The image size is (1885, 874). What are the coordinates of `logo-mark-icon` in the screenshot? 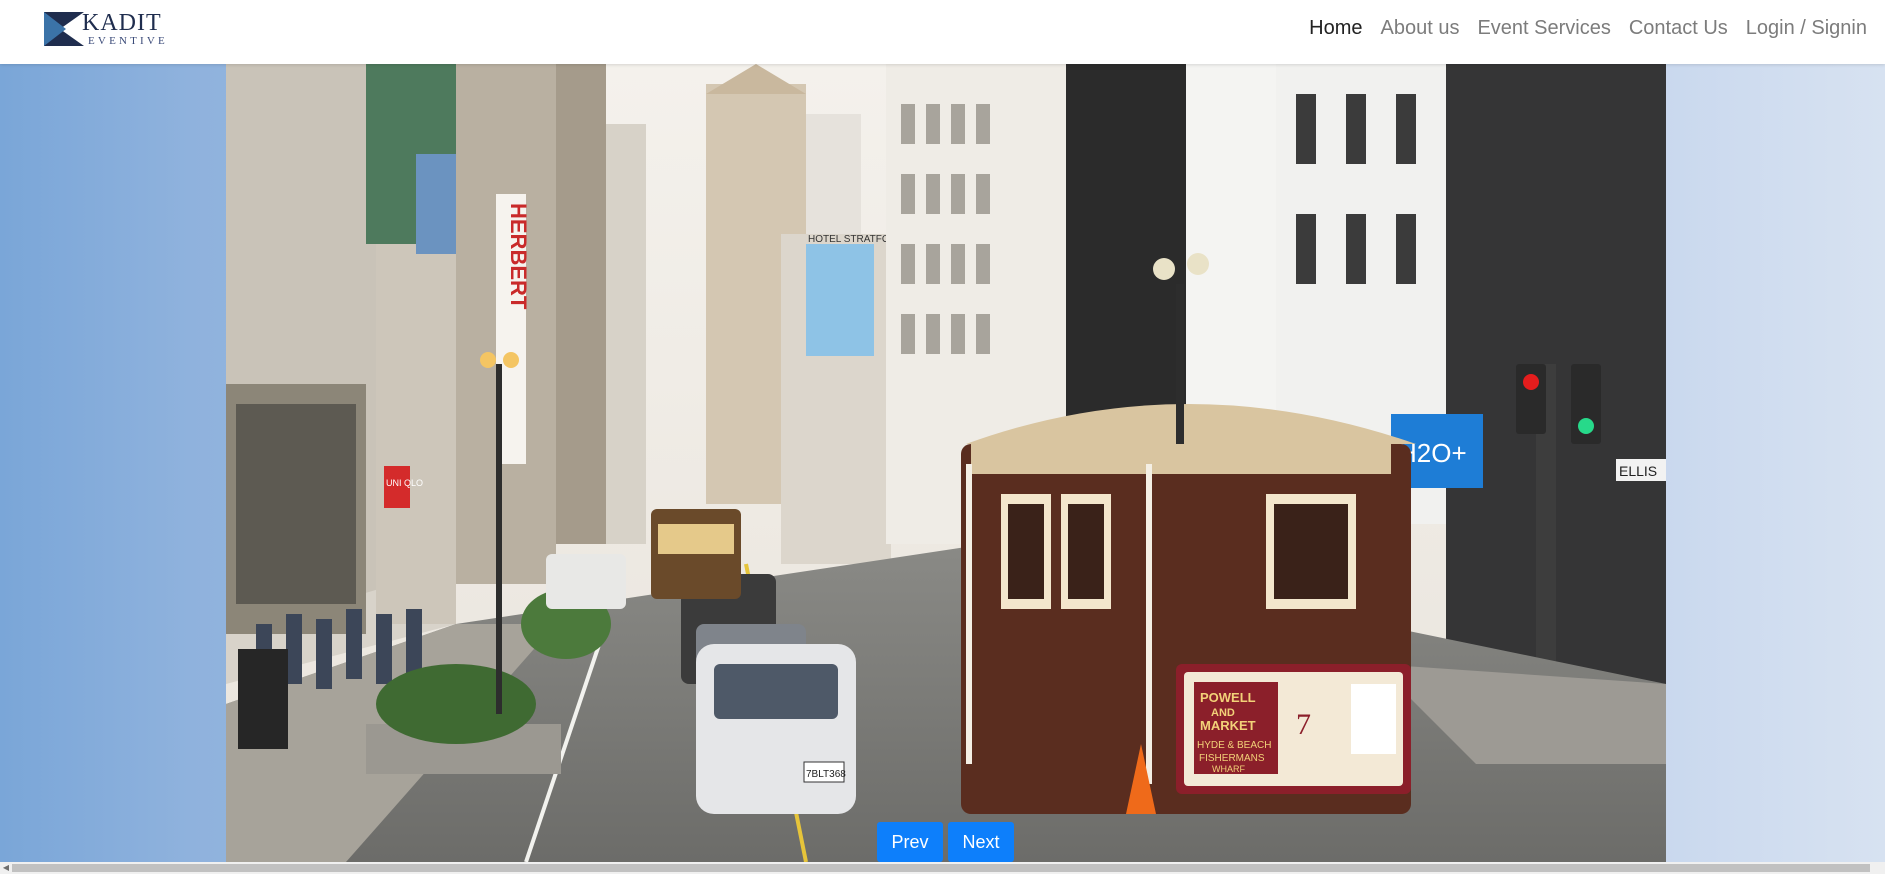 It's located at (64, 29).